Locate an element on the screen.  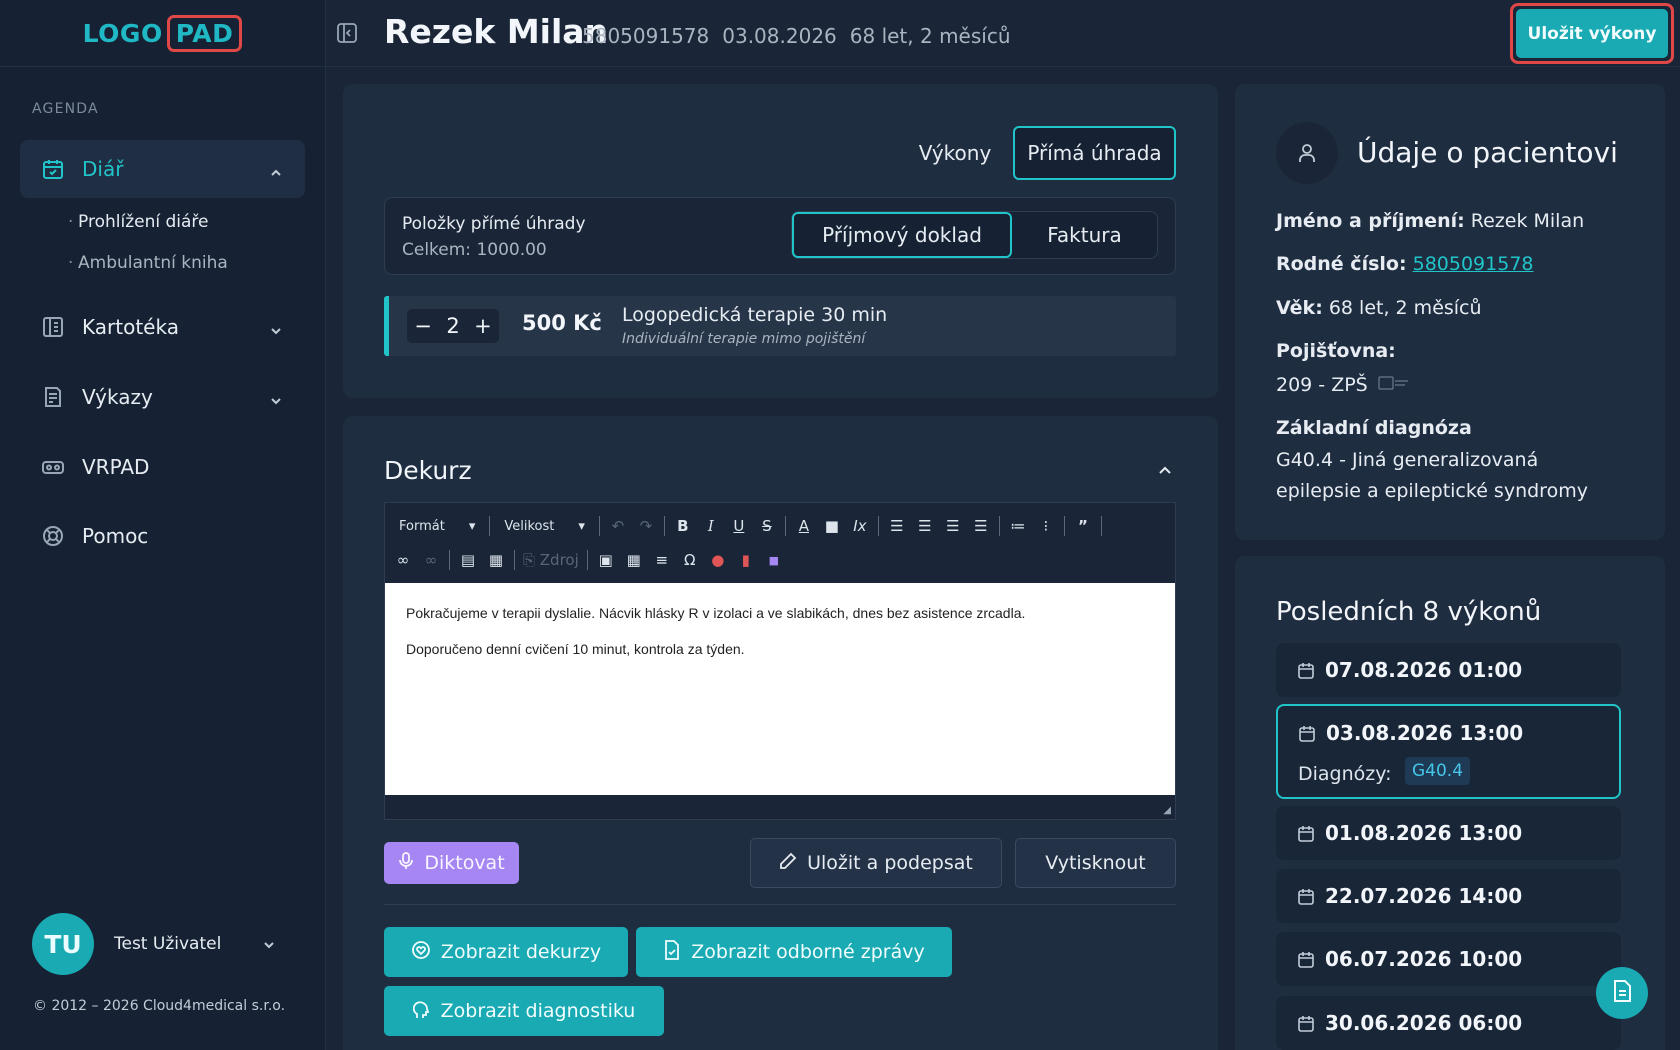
numbered-list-icon: ≔ is located at coordinates (1018, 526).